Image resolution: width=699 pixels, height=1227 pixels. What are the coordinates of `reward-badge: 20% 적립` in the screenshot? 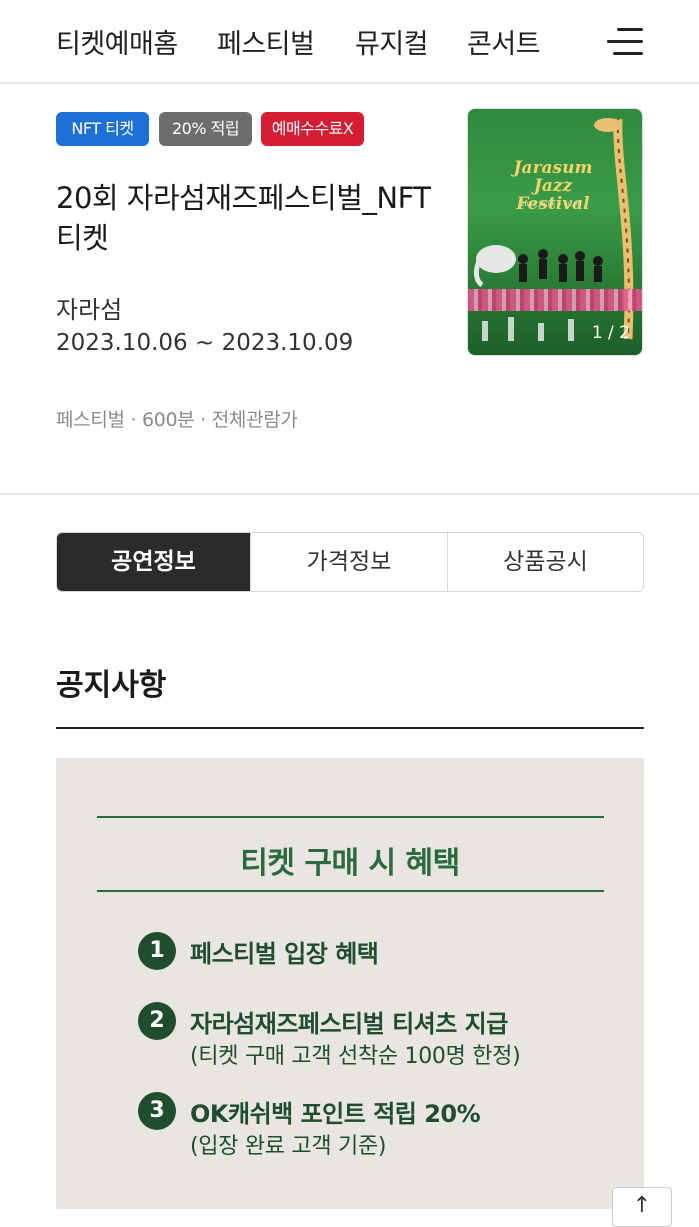 It's located at (205, 129).